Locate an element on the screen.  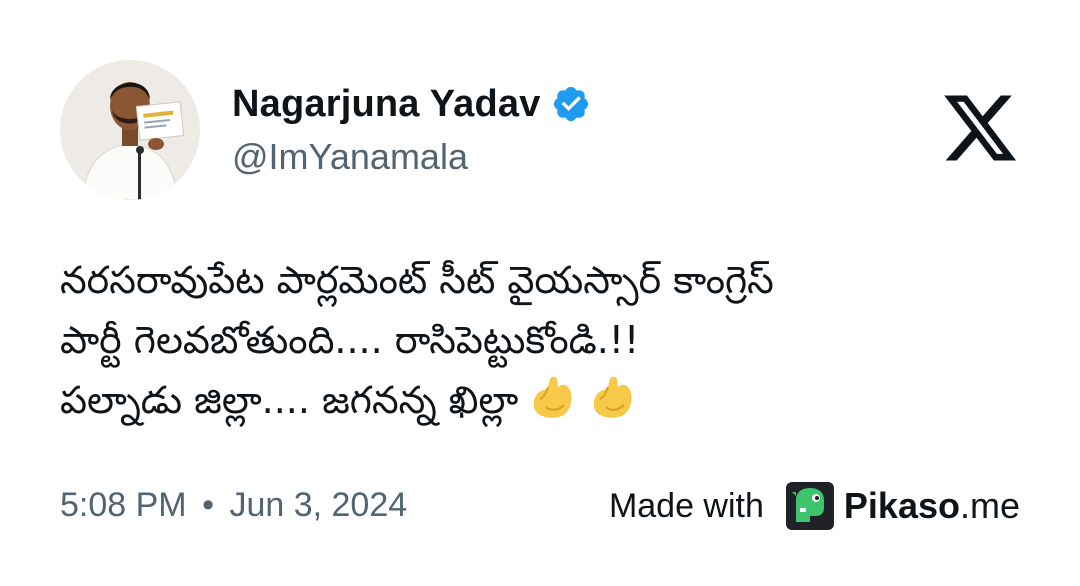
author-name-row: Nagarjuna Yadav is located at coordinates (411, 104).